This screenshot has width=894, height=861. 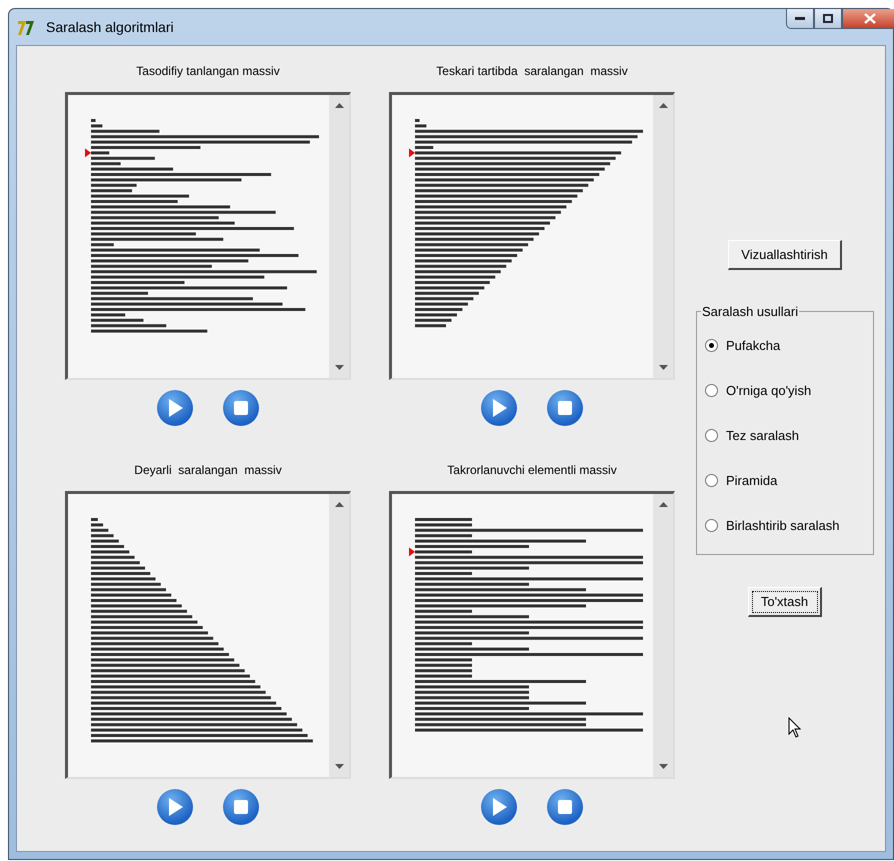 I want to click on maximize-icon, so click(x=828, y=18).